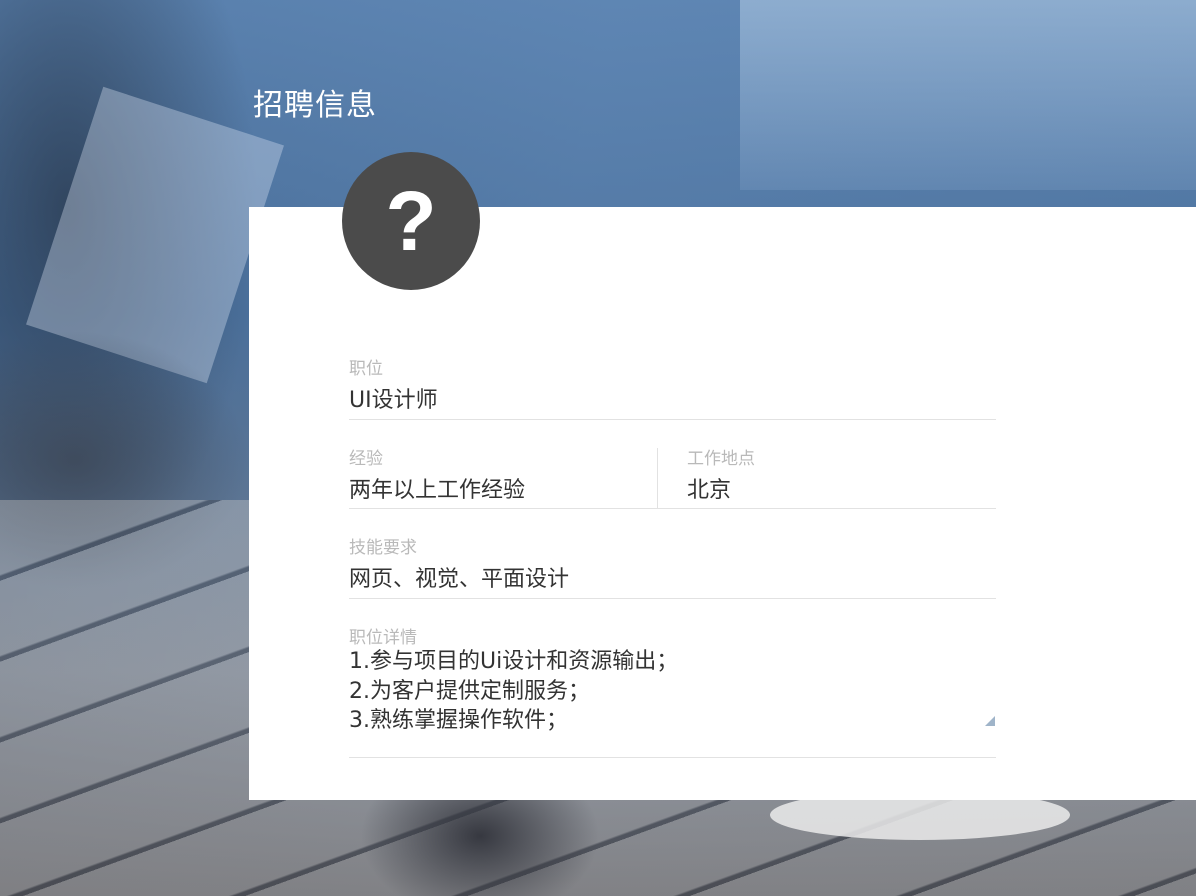 Image resolution: width=1196 pixels, height=896 pixels. Describe the element at coordinates (990, 721) in the screenshot. I see `resize-handle-icon` at that location.